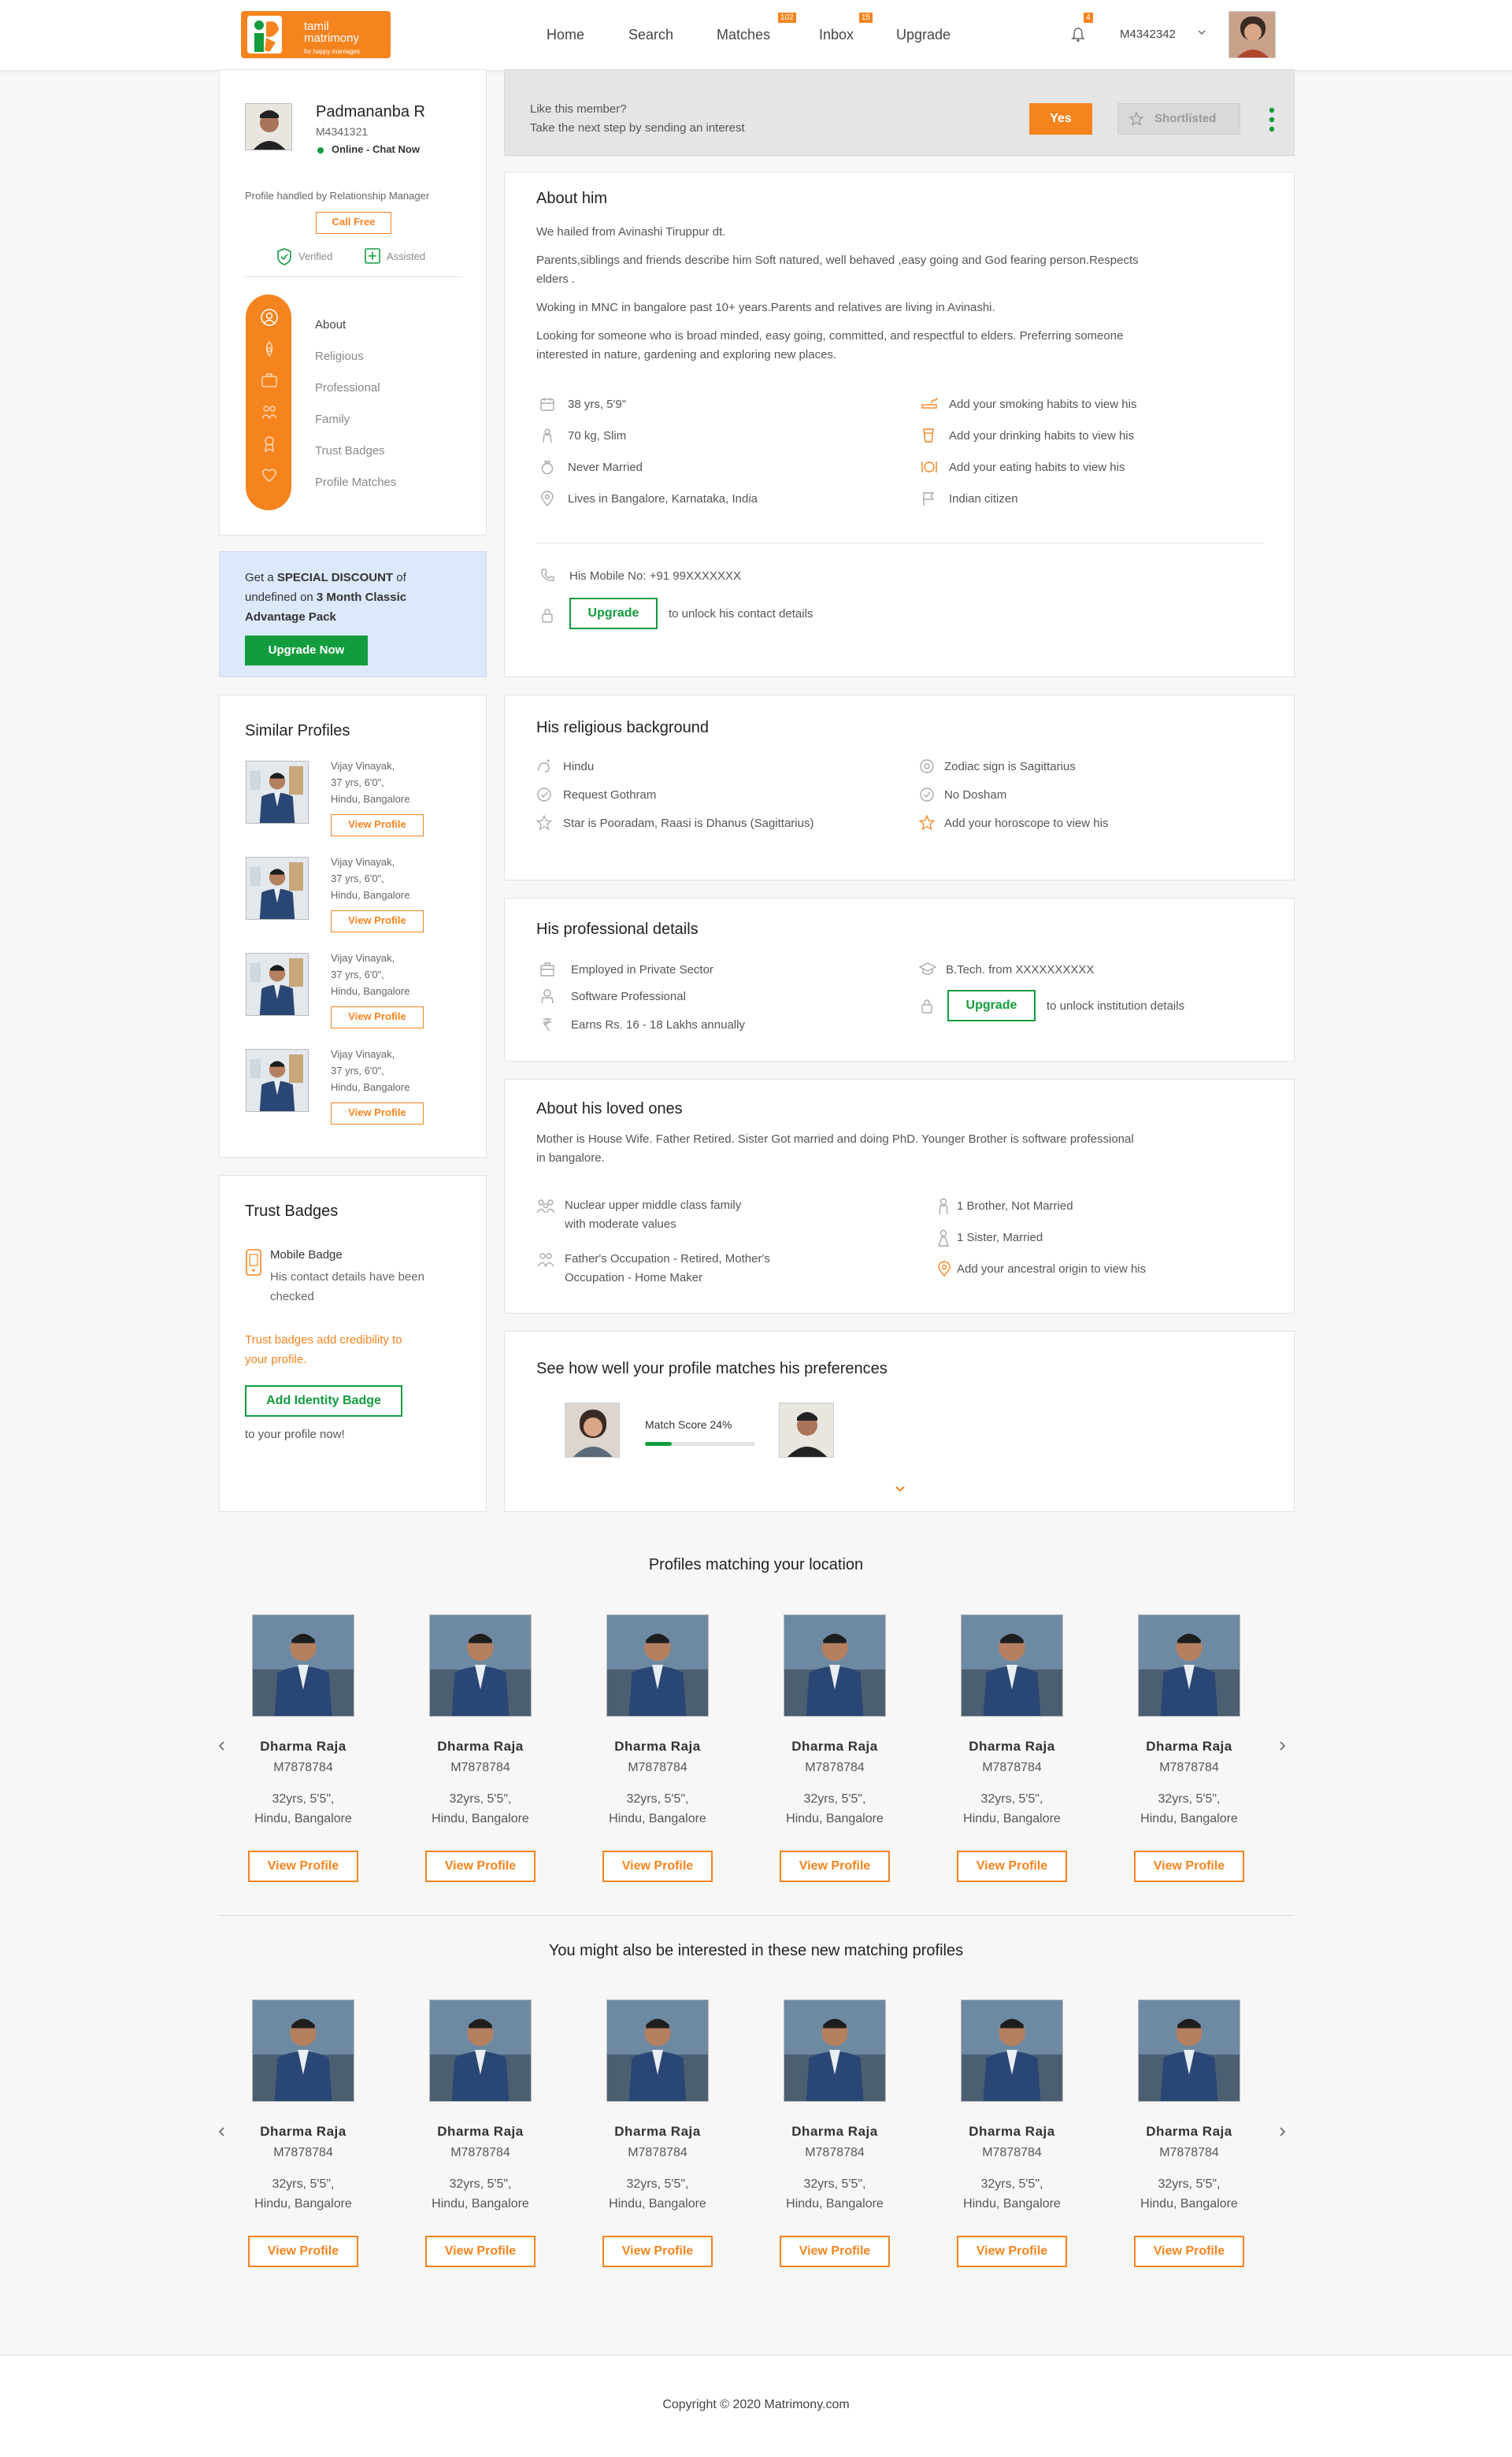 The image size is (1512, 2457). What do you see at coordinates (1148, 34) in the screenshot?
I see `current-user-id: M4342342` at bounding box center [1148, 34].